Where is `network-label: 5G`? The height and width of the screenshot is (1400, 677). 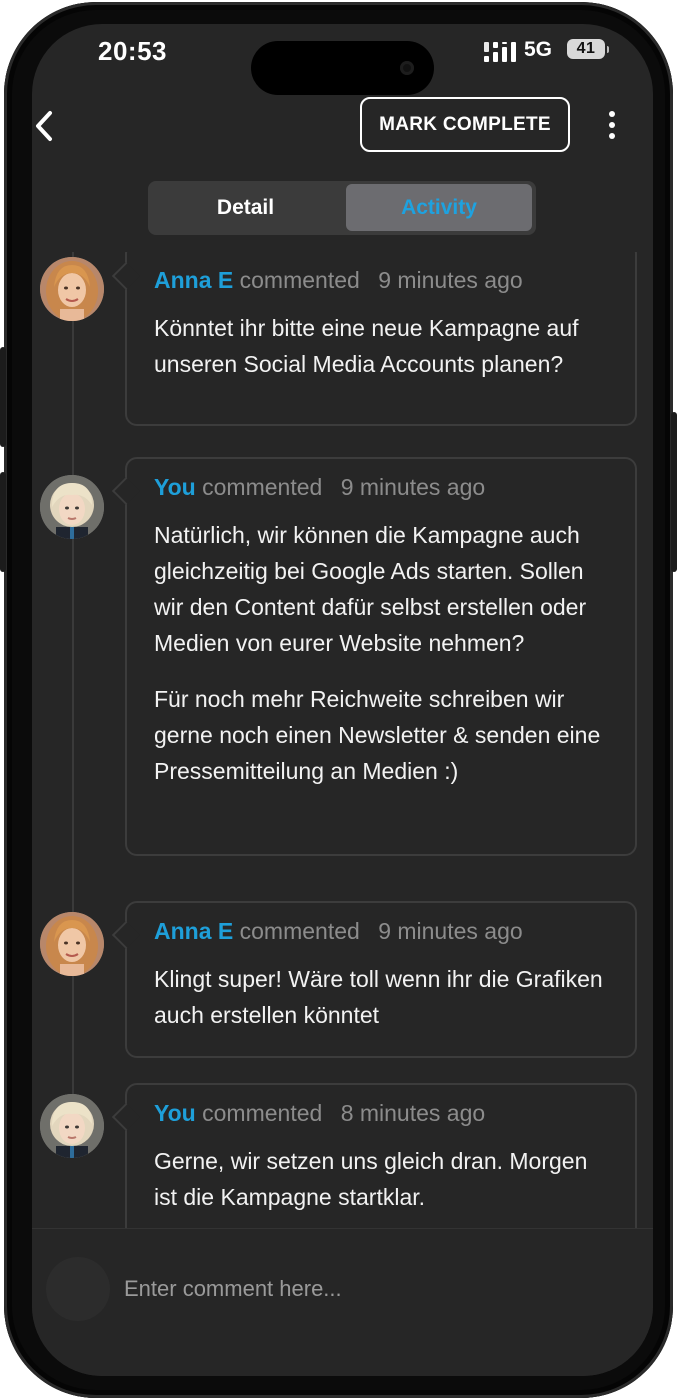
network-label: 5G is located at coordinates (538, 49).